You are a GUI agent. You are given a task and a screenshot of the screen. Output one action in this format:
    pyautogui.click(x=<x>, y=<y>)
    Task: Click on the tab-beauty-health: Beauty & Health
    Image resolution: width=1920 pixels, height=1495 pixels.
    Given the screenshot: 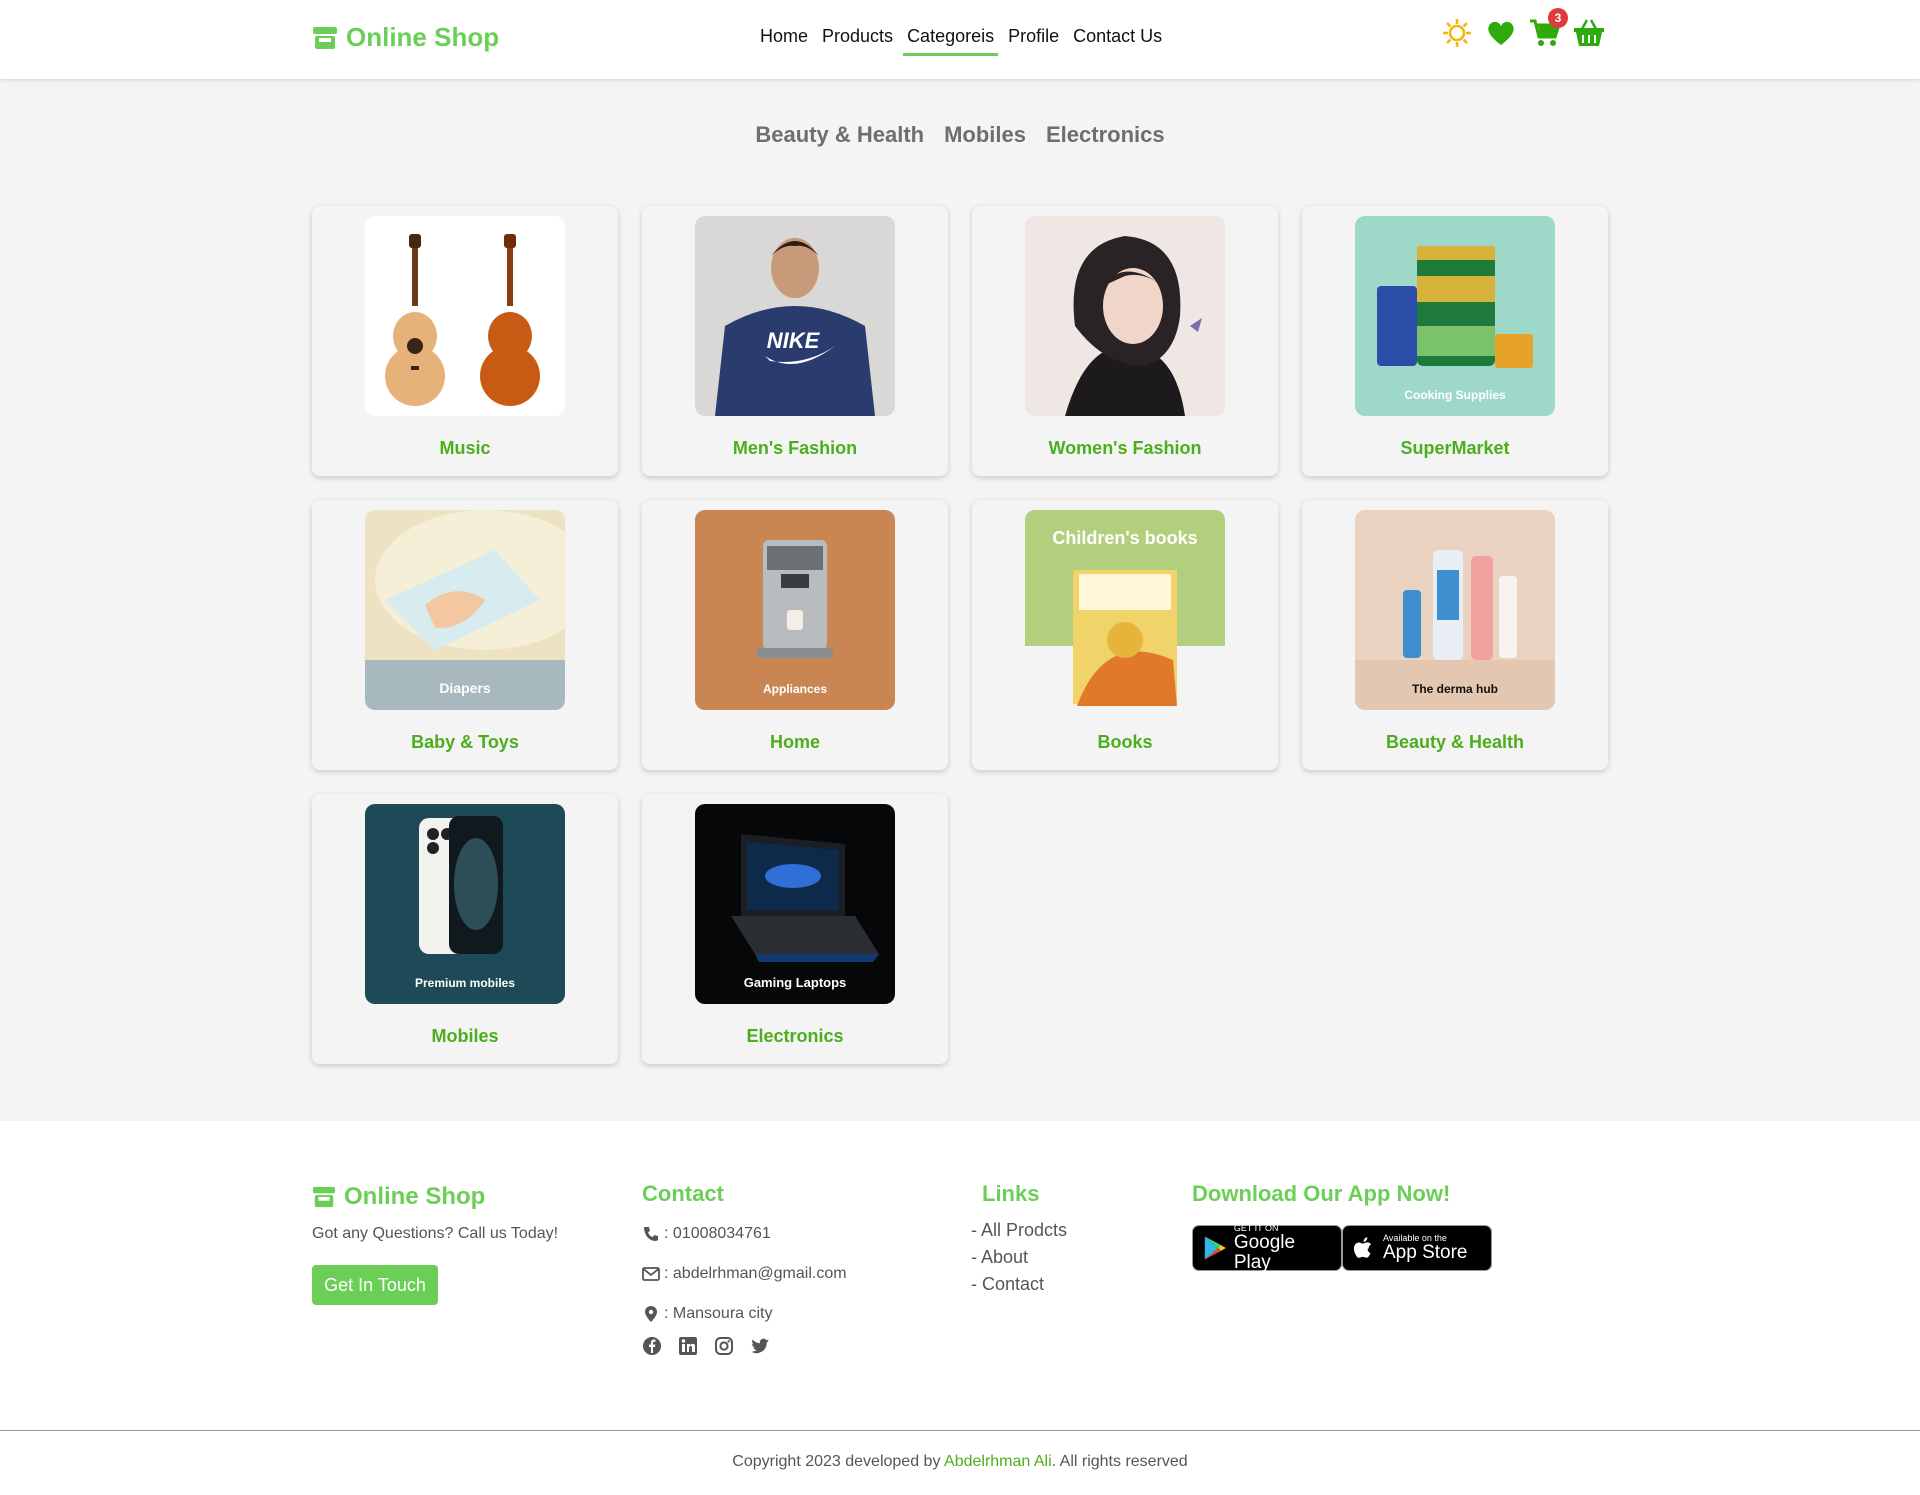 What is the action you would take?
    pyautogui.click(x=839, y=135)
    